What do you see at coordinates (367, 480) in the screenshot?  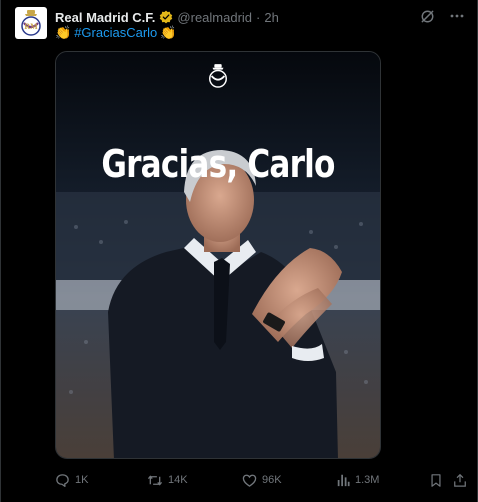 I see `views-count: 1.3M` at bounding box center [367, 480].